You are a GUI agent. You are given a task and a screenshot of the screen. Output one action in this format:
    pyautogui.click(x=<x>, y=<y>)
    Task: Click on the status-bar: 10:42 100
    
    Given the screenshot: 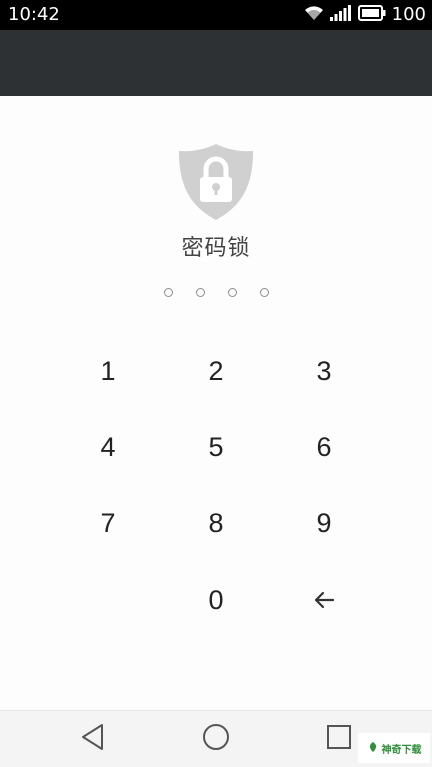 What is the action you would take?
    pyautogui.click(x=216, y=15)
    